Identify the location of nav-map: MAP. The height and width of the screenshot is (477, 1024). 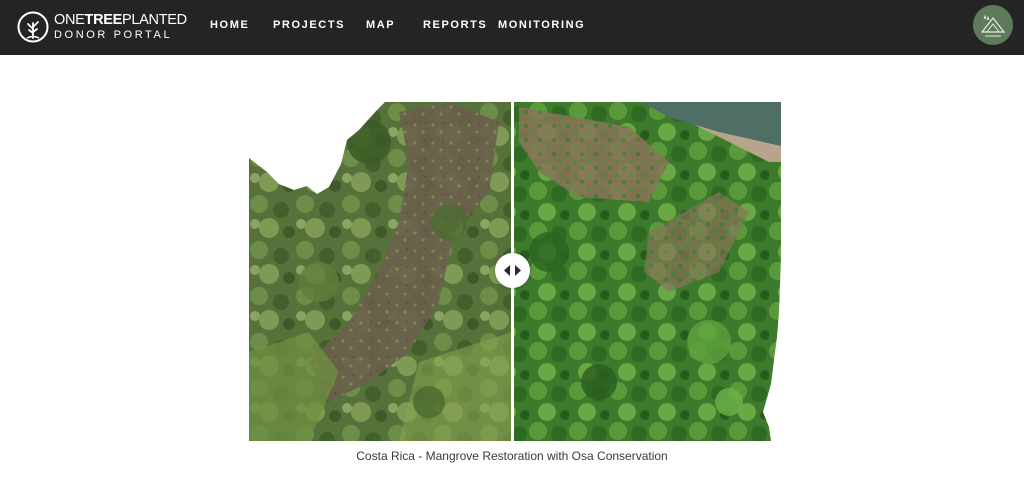
(380, 25).